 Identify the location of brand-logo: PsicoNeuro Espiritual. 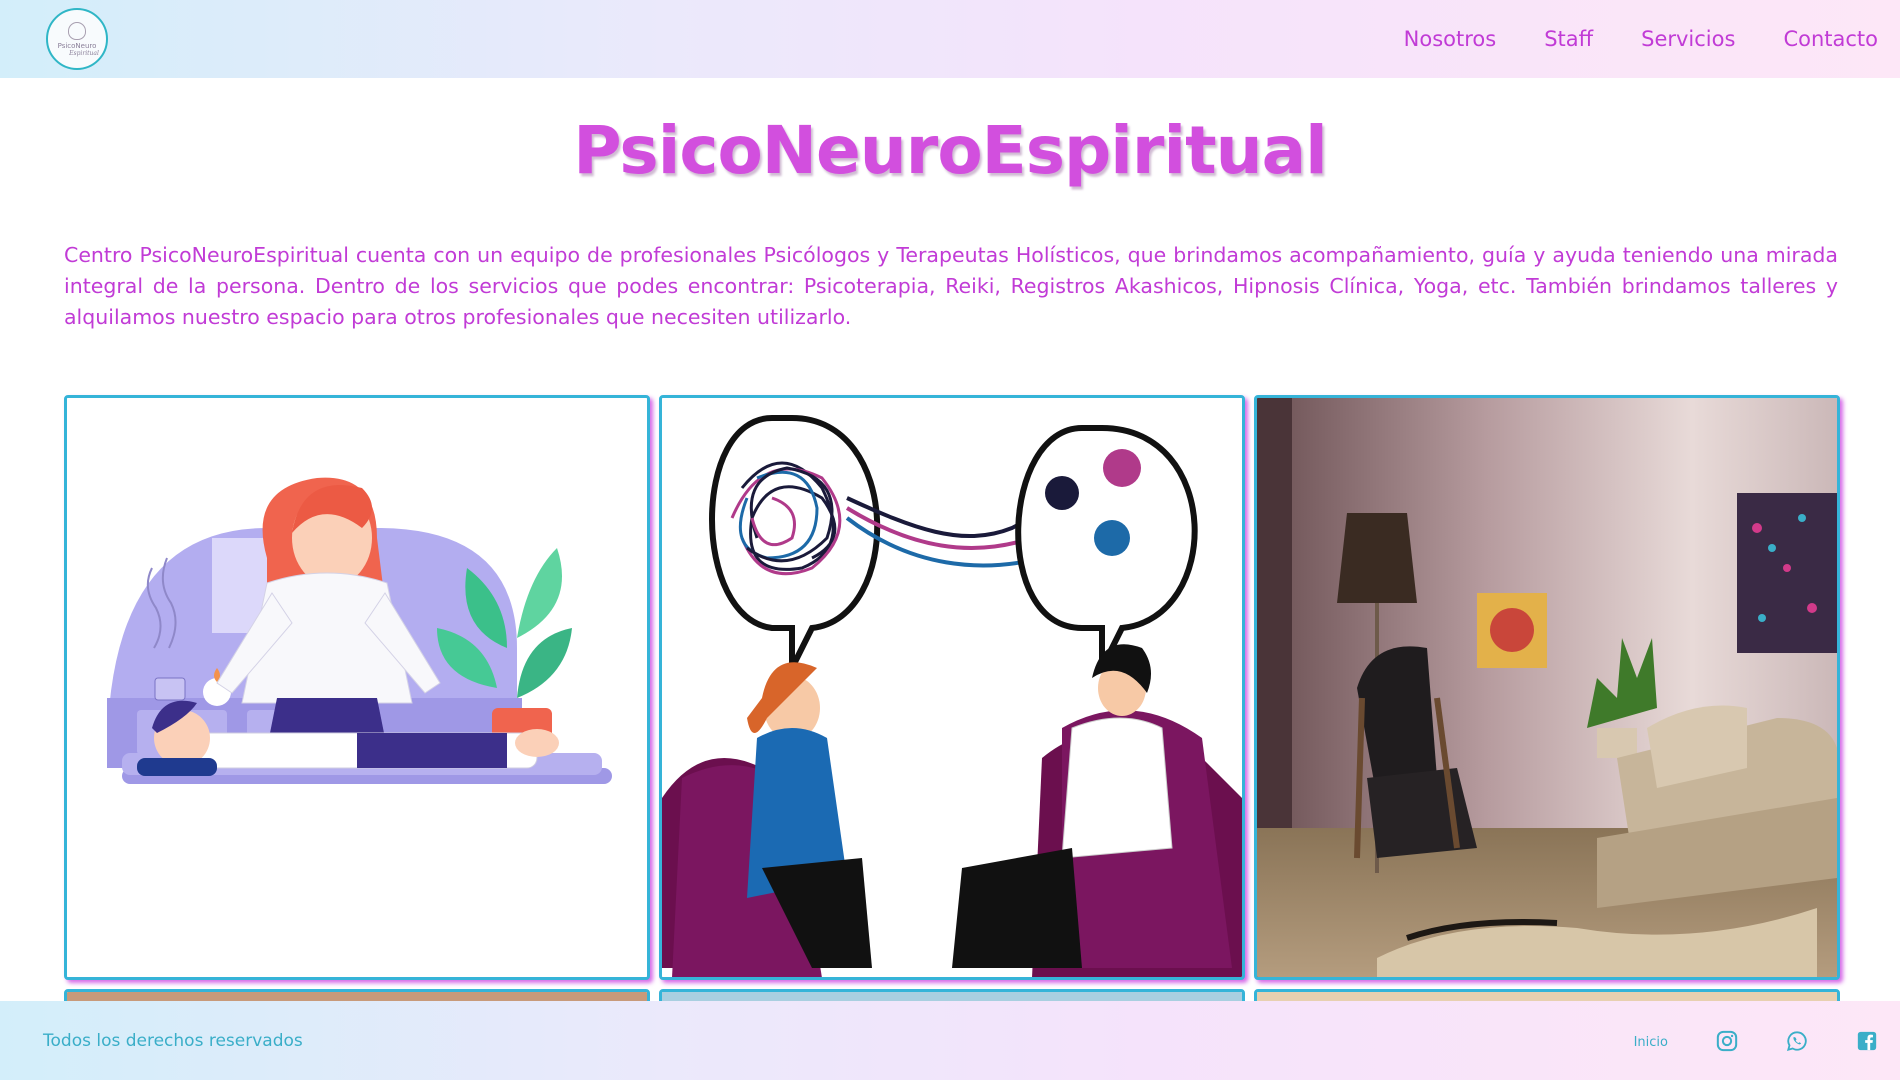
(77, 39).